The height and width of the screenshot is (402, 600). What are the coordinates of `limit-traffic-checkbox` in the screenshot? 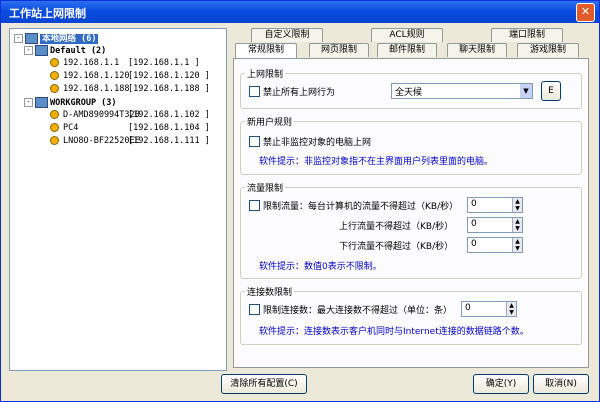 It's located at (254, 205).